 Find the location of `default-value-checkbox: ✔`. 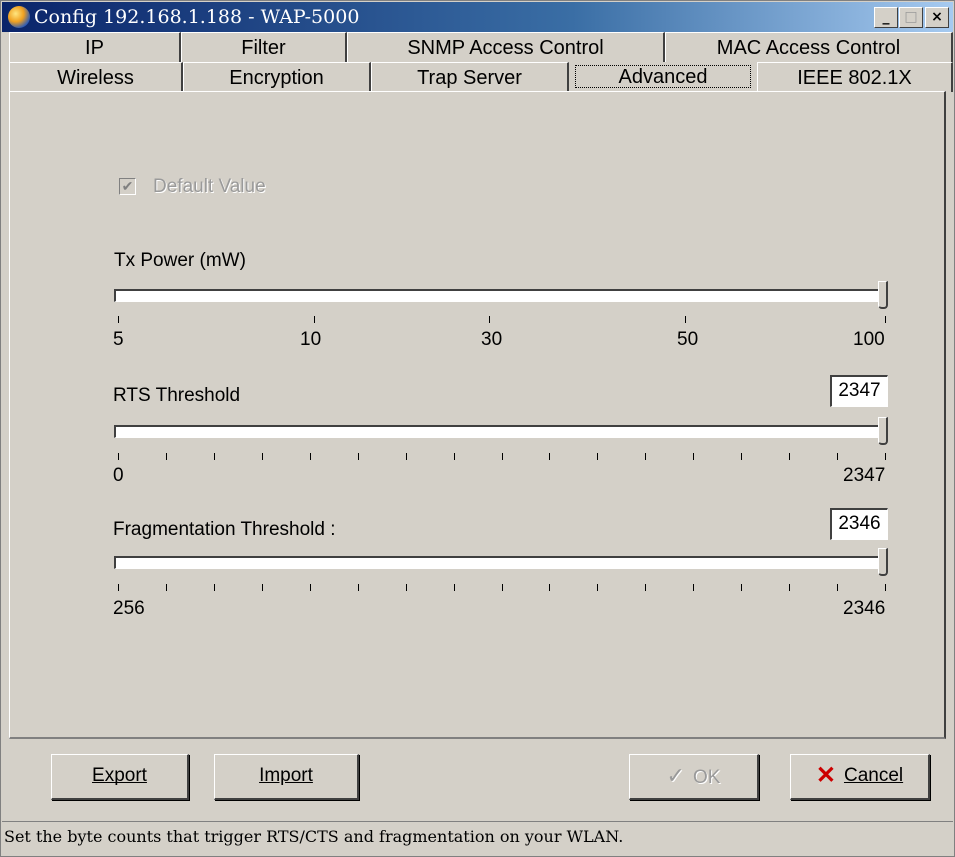

default-value-checkbox: ✔ is located at coordinates (127, 186).